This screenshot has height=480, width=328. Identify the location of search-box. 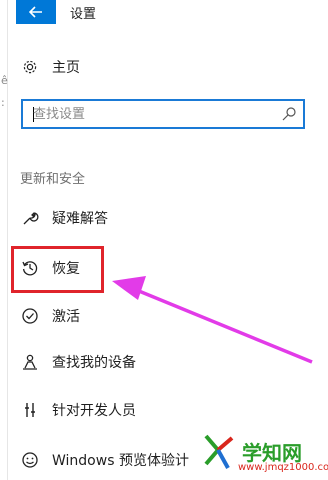
(163, 114).